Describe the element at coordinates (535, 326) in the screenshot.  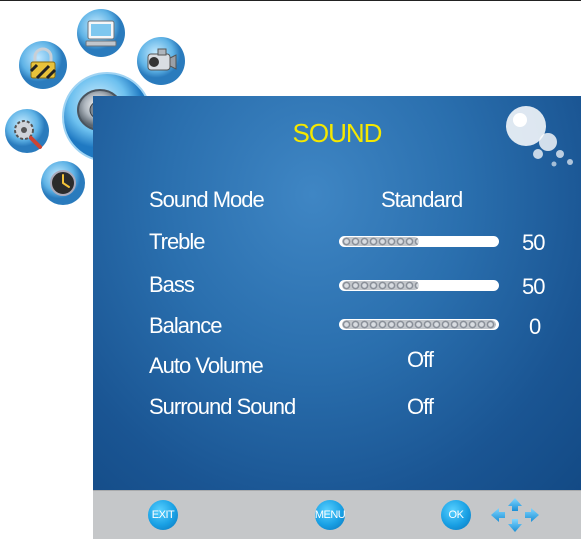
I see `balance-value: 0` at that location.